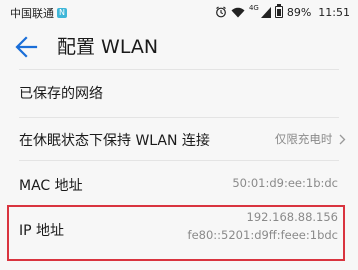  I want to click on ip-address-ipv4: 192.168.88.156, so click(292, 217).